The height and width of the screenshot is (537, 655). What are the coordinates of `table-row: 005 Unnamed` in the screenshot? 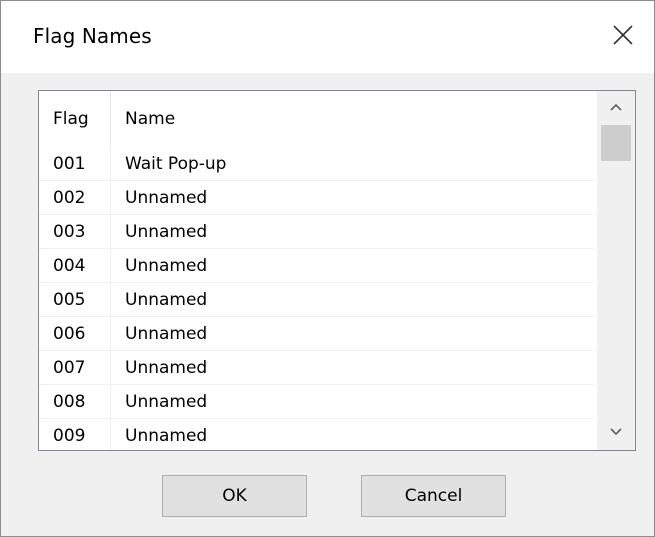 It's located at (317, 300).